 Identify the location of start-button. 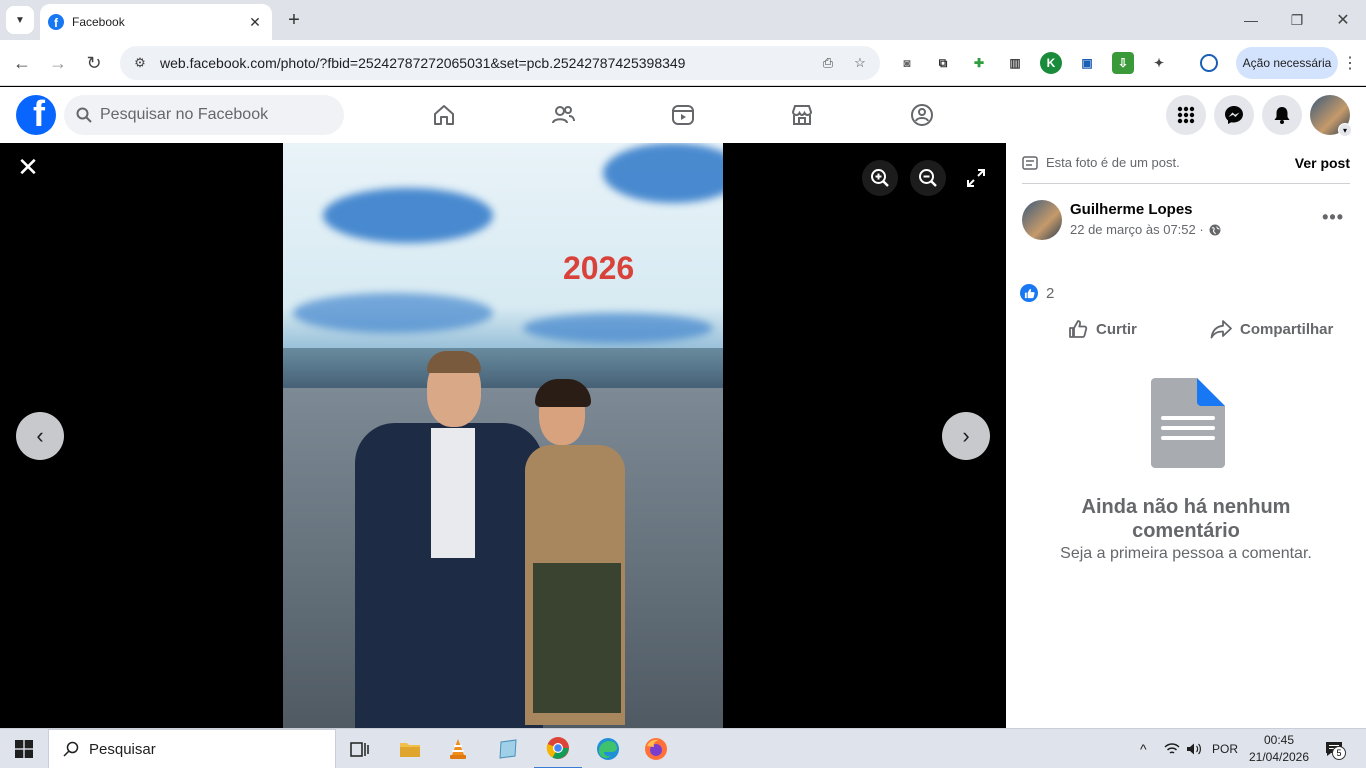
(24, 748).